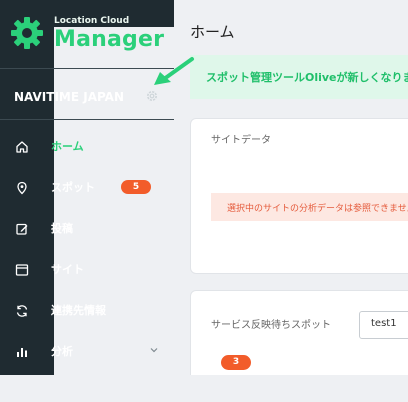 This screenshot has height=402, width=408. What do you see at coordinates (87, 146) in the screenshot?
I see `sidebar-item-home: ホーム` at bounding box center [87, 146].